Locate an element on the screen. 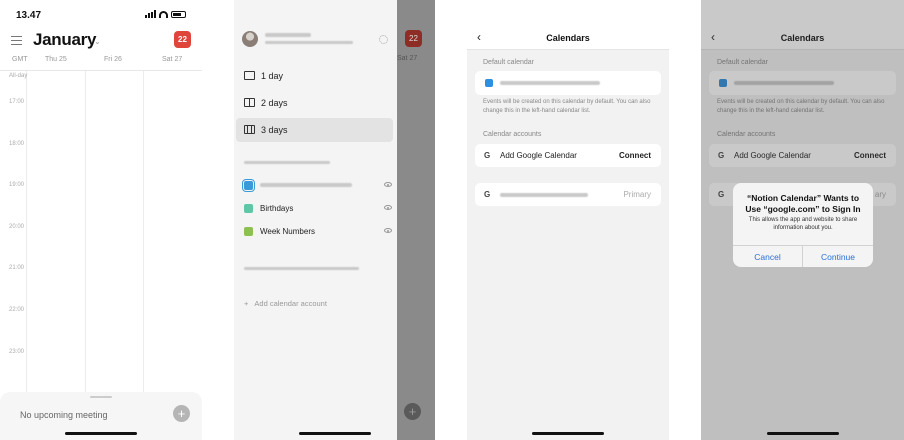  menu-icon is located at coordinates (16, 42).